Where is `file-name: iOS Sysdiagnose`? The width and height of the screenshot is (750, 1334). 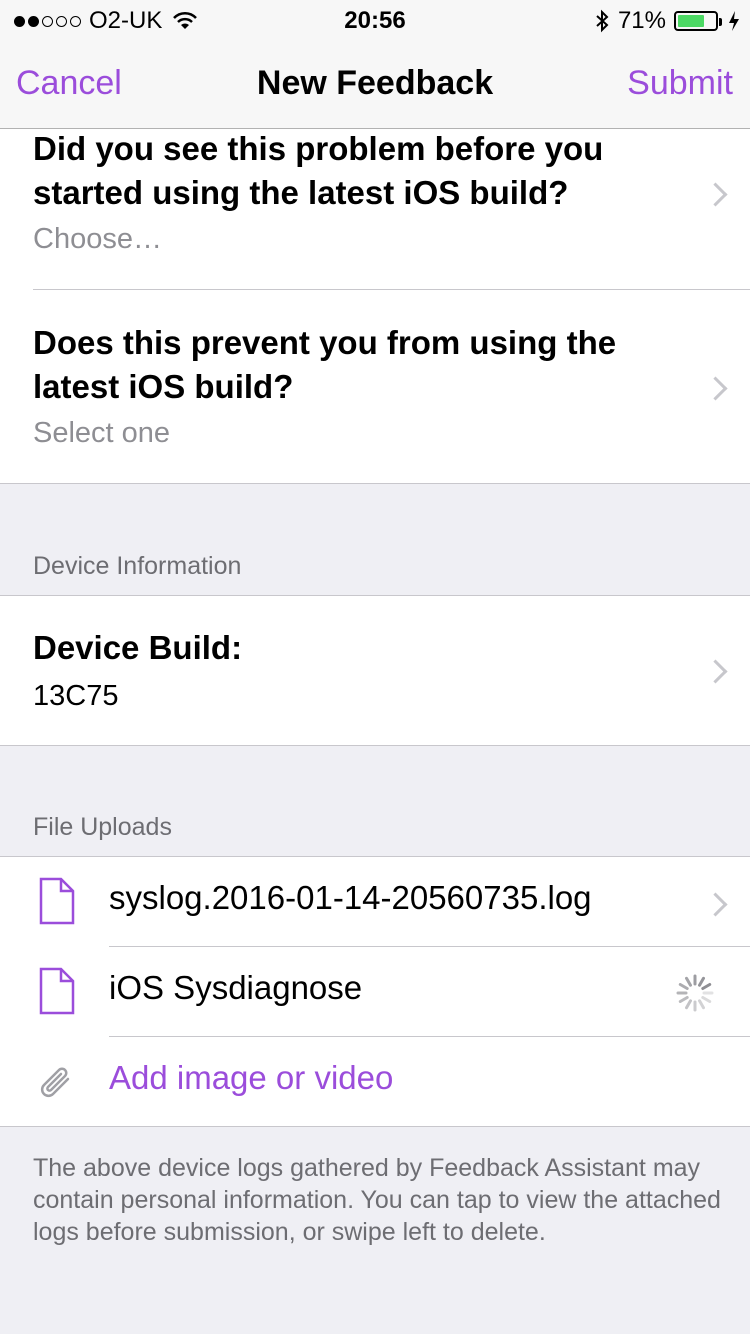
file-name: iOS Sysdiagnose is located at coordinates (236, 987).